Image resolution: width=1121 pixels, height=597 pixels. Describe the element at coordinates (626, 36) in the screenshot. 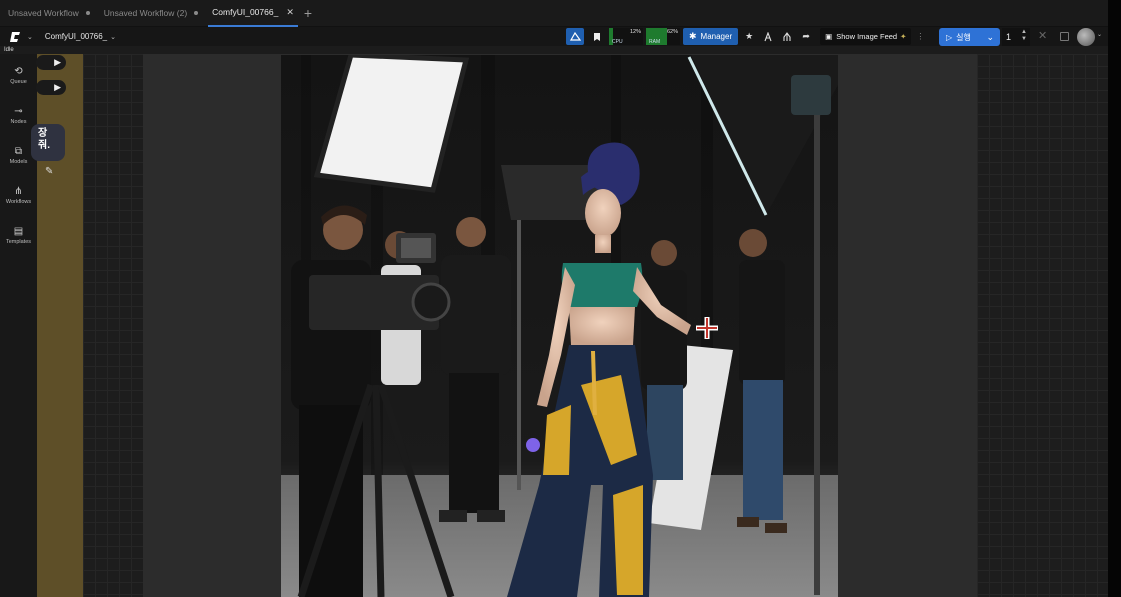

I see `cpu-meter: CPU 12%` at that location.